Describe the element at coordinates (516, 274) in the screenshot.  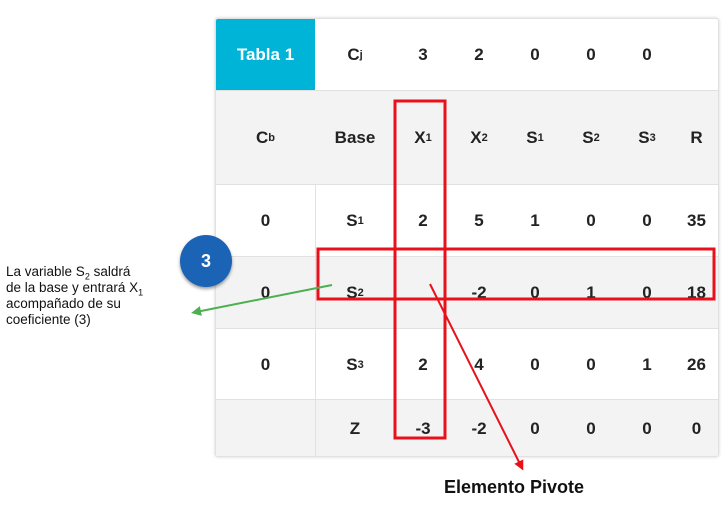
I see `pivot-row-highlight` at that location.